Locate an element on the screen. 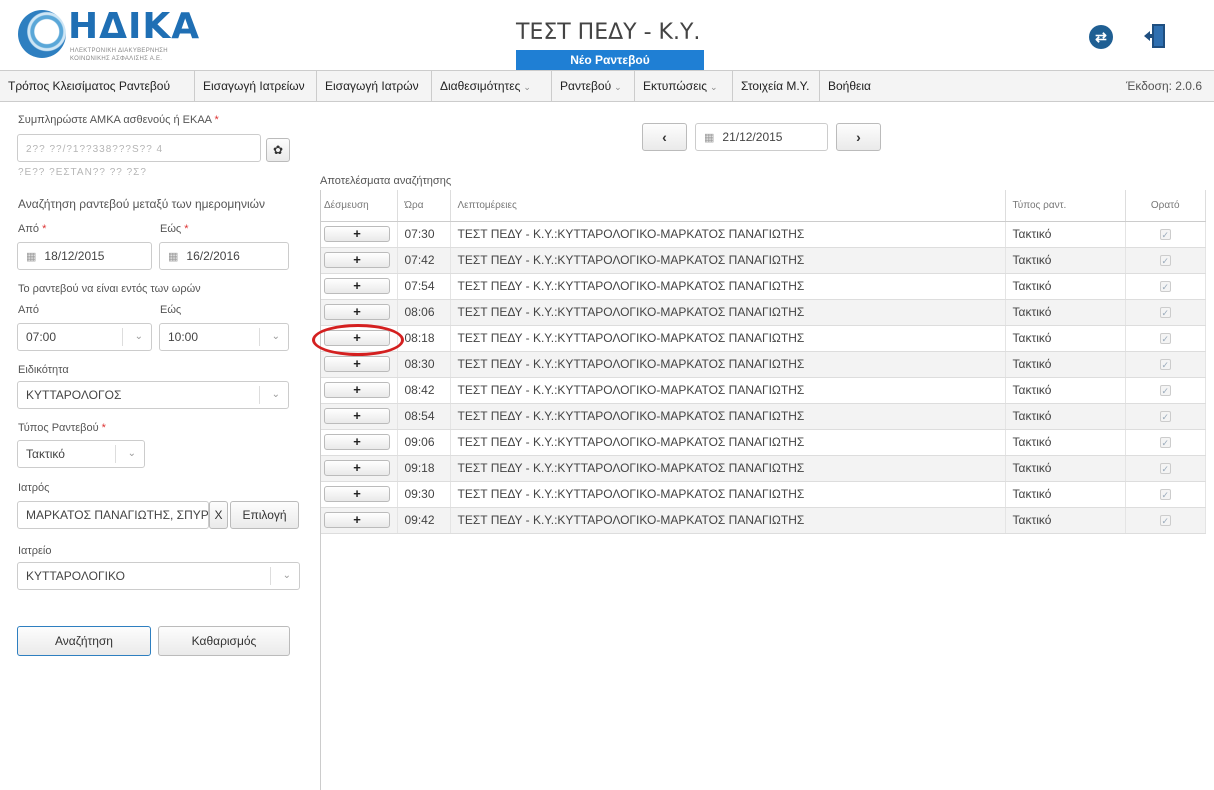 The image size is (1214, 790). menu-import-doctors: Εισαγωγή Ιατρών is located at coordinates (374, 86).